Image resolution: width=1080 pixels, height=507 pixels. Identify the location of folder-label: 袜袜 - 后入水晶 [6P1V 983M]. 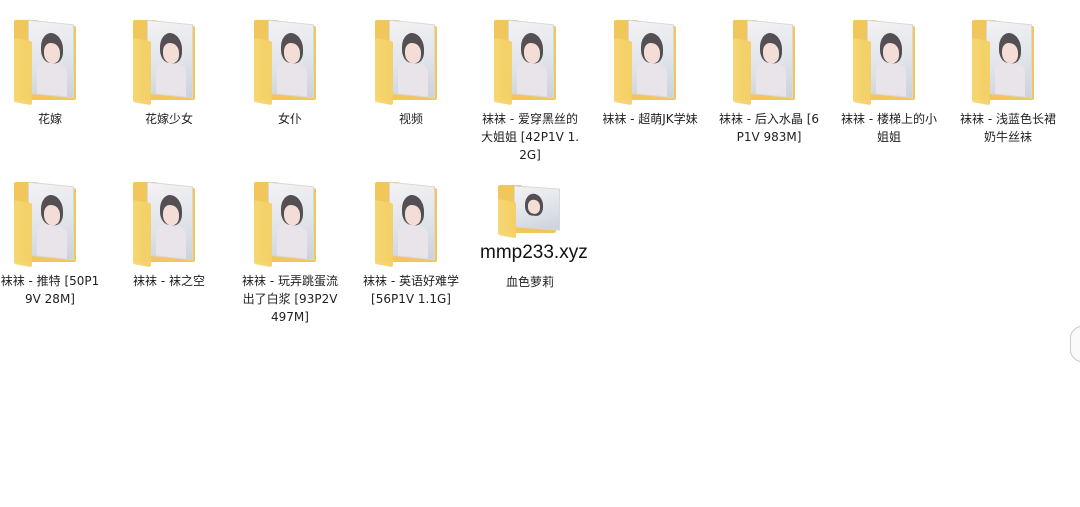
(769, 128).